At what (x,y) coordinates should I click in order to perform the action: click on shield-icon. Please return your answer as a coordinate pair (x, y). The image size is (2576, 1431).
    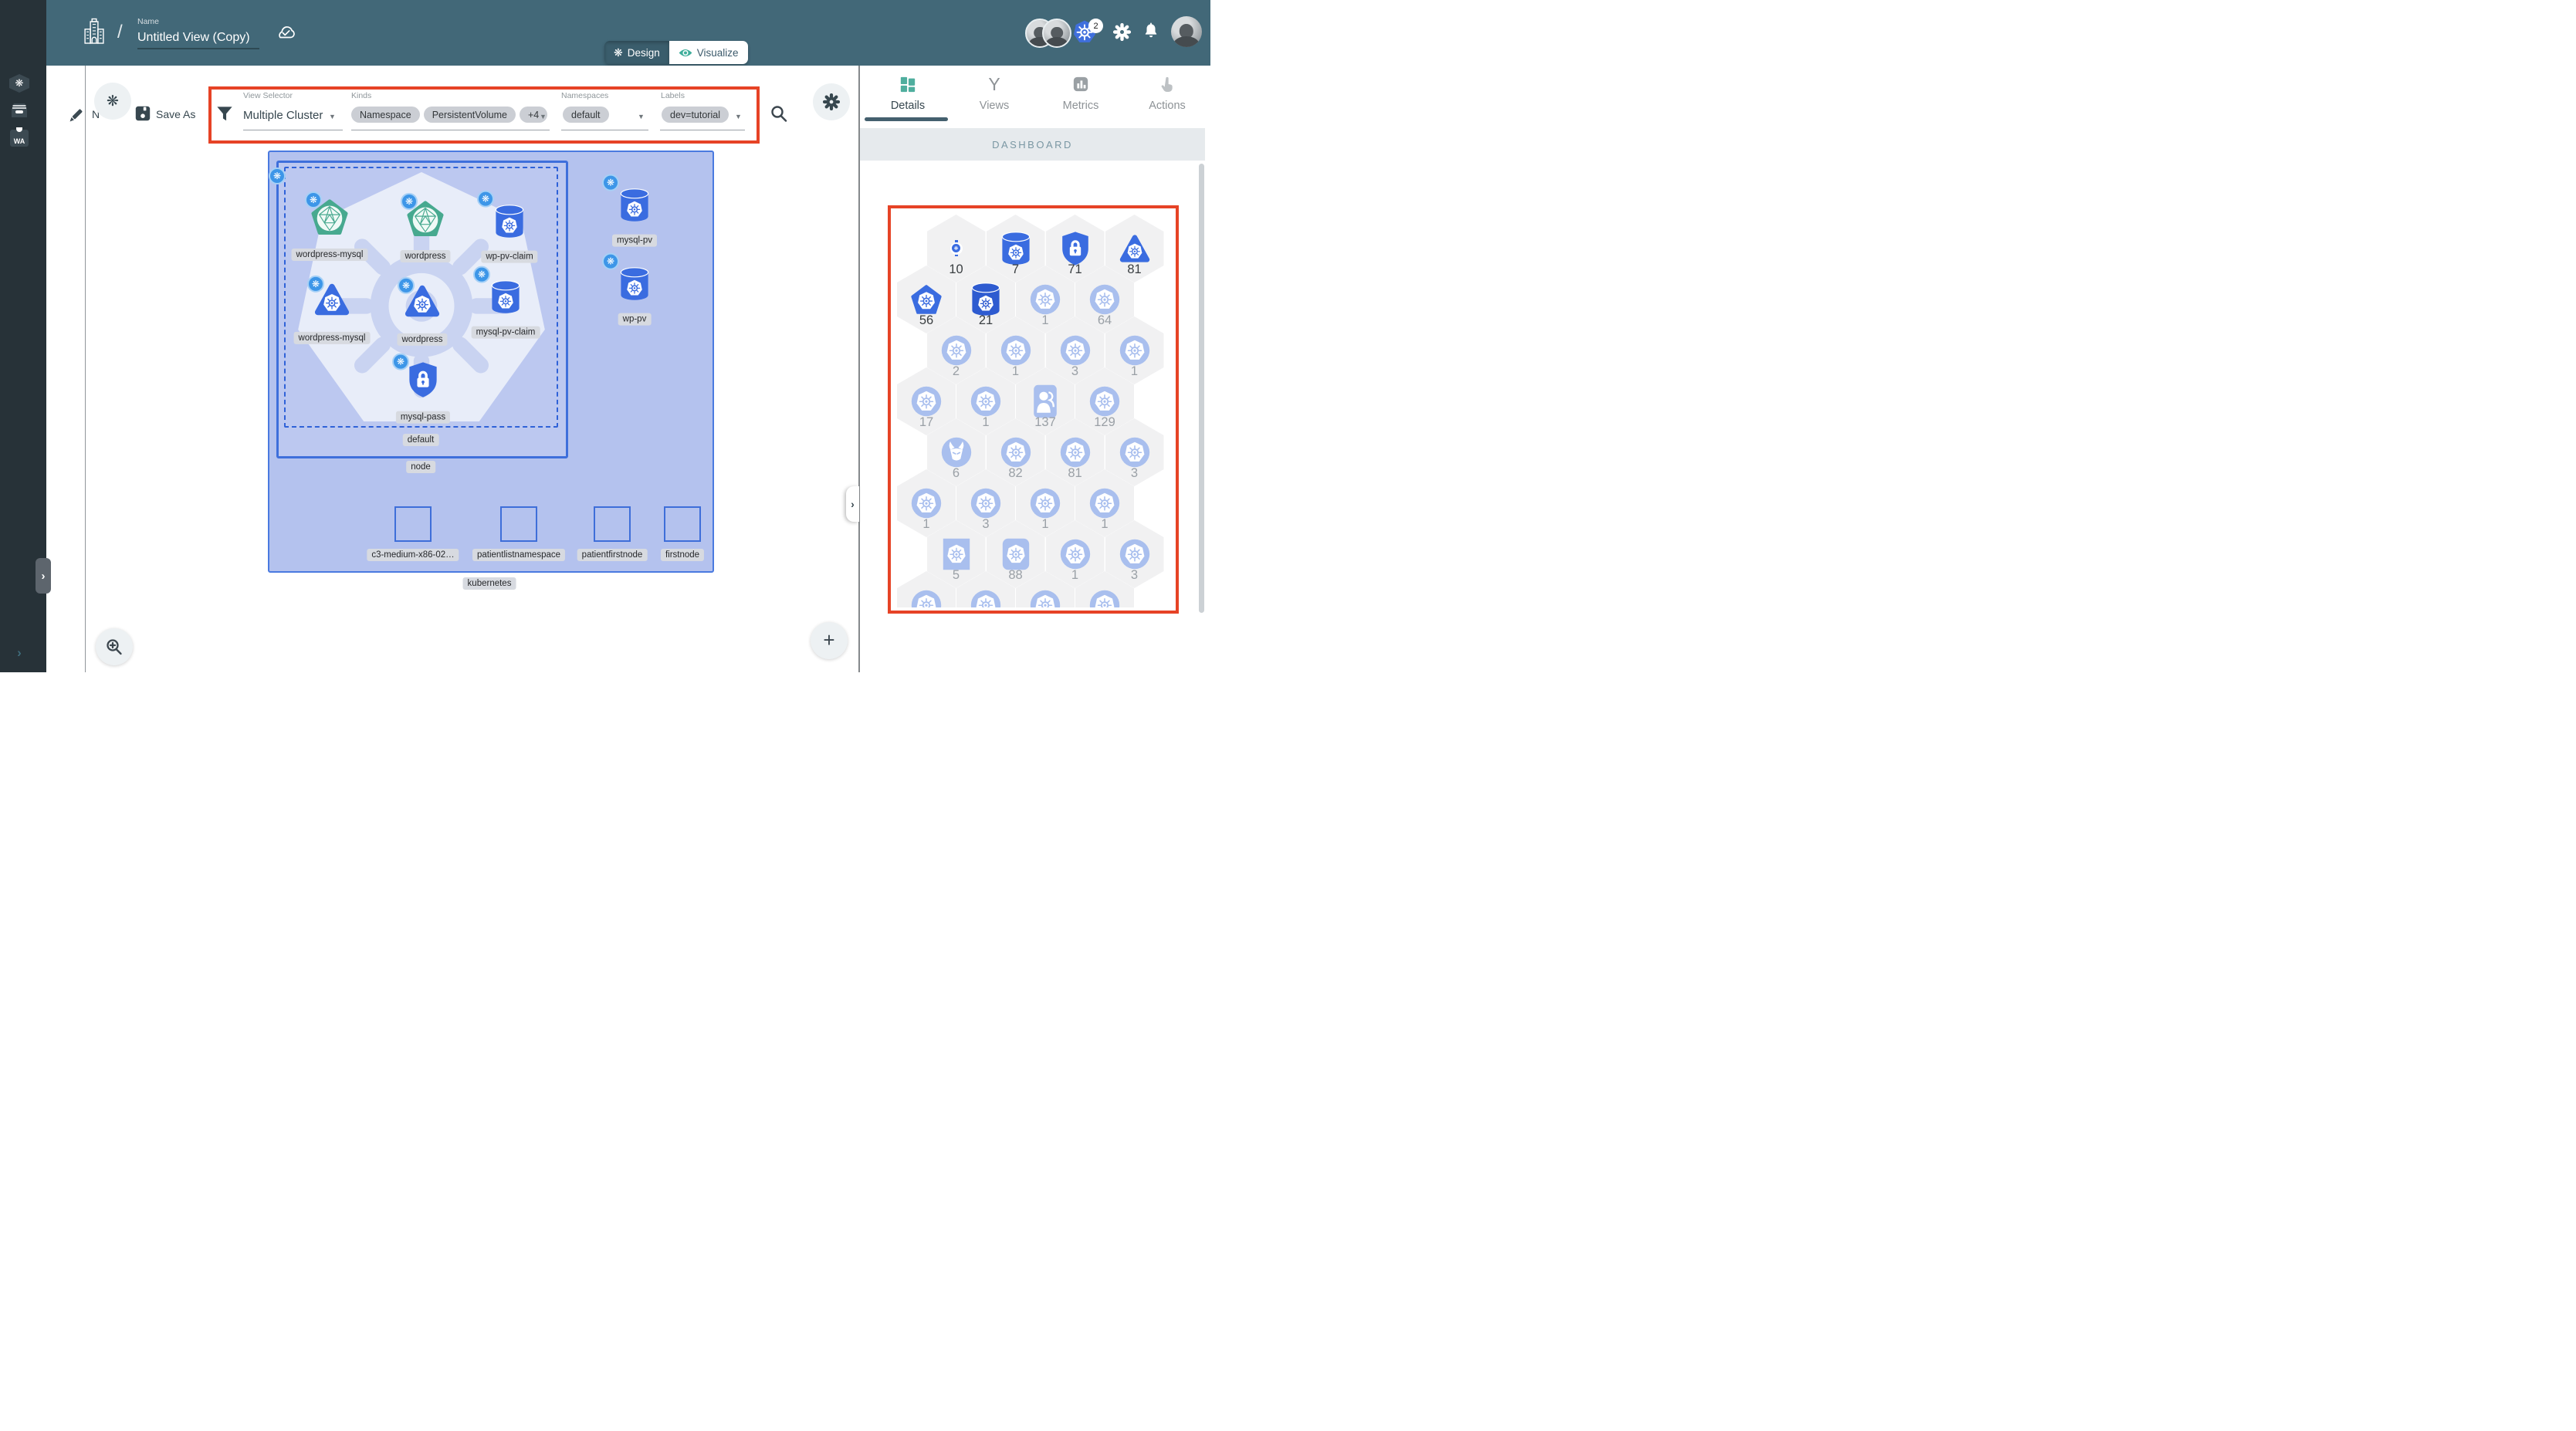
    Looking at the image, I should click on (1076, 248).